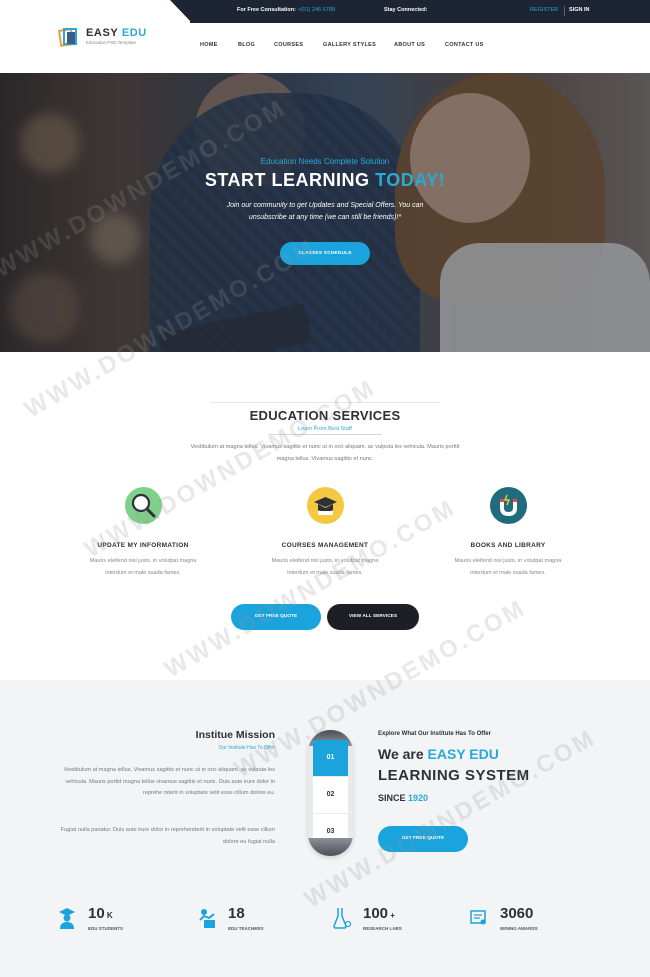  Describe the element at coordinates (463, 754) in the screenshot. I see `explore-heading-accent: EASY EDU` at that location.